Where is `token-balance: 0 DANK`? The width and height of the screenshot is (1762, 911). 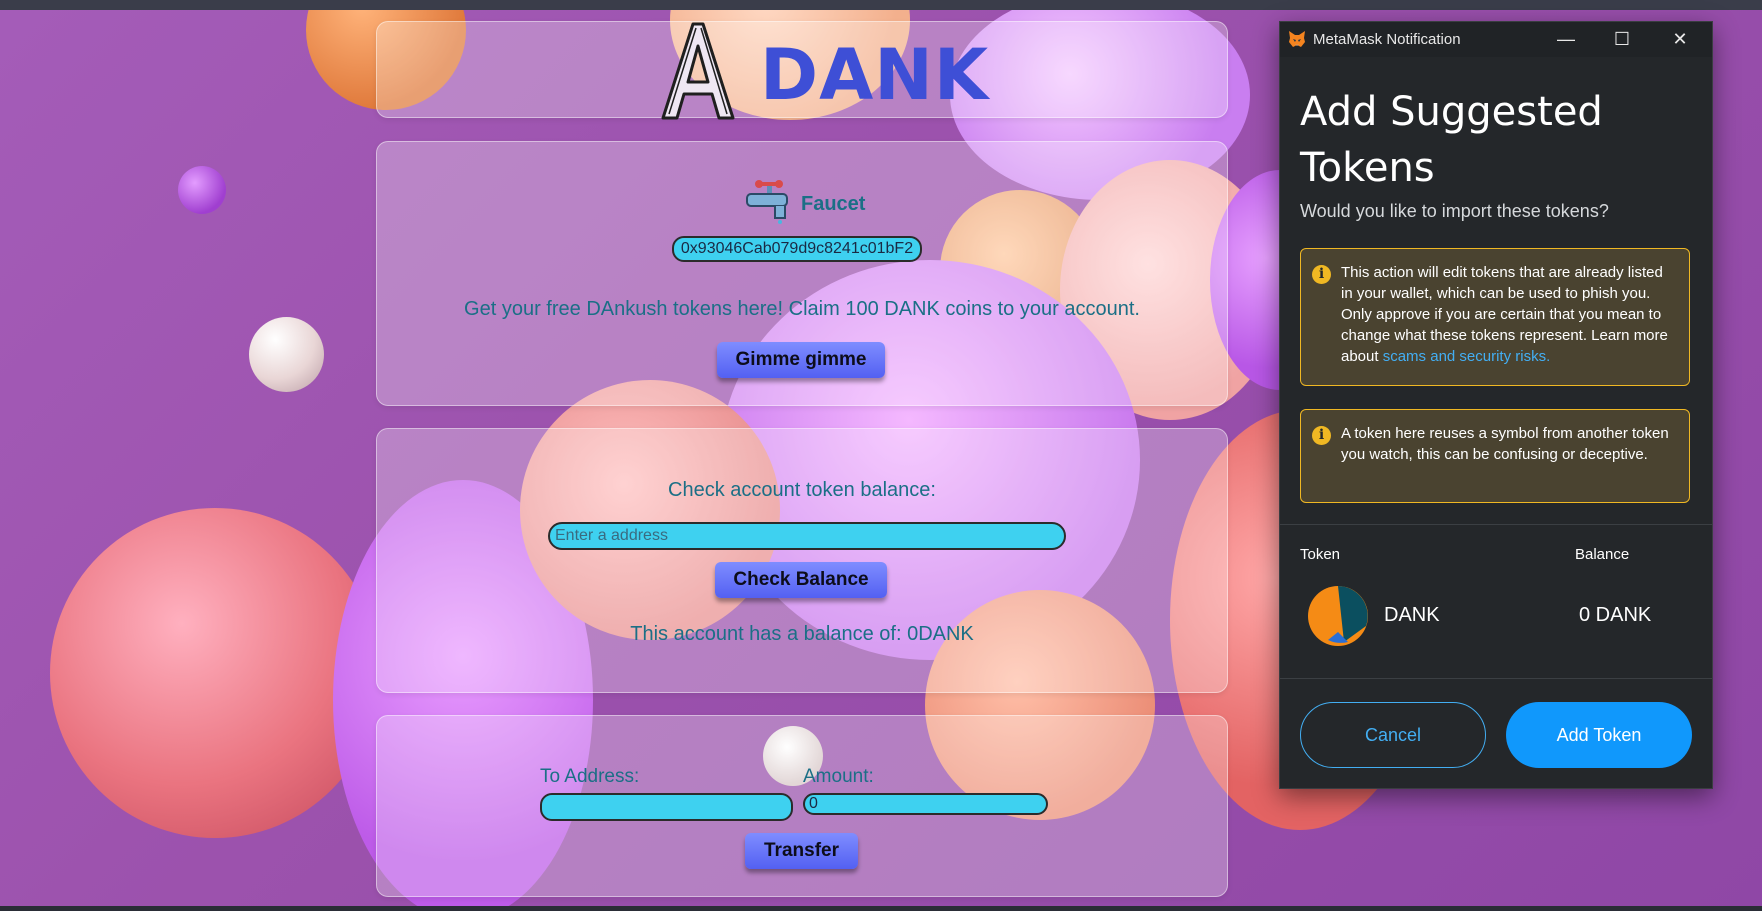
token-balance: 0 DANK is located at coordinates (1615, 615).